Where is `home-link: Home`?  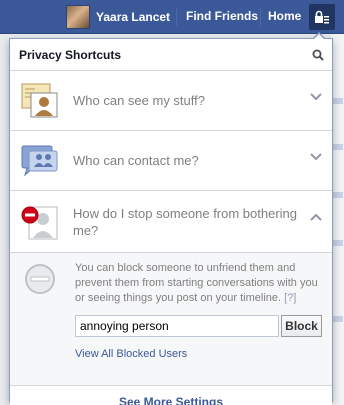 home-link: Home is located at coordinates (284, 16).